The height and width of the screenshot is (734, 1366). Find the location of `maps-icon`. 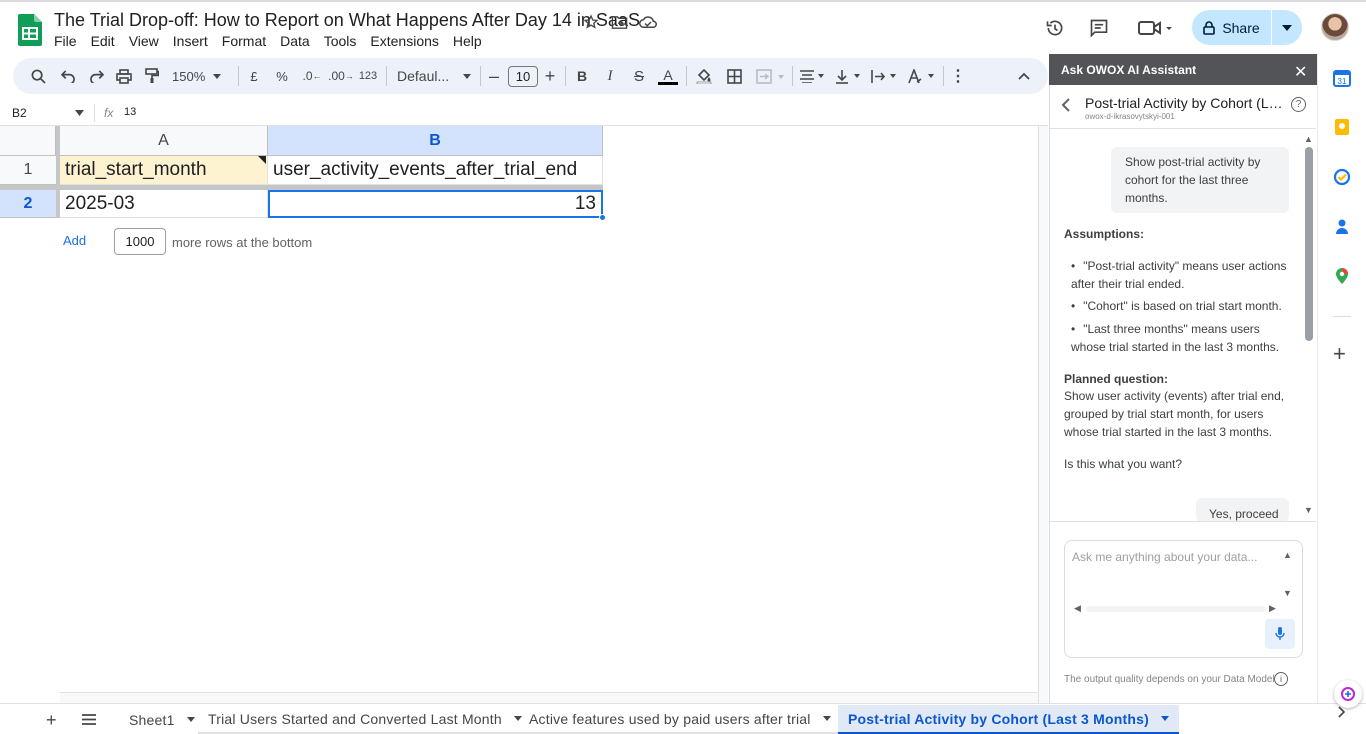

maps-icon is located at coordinates (1342, 276).